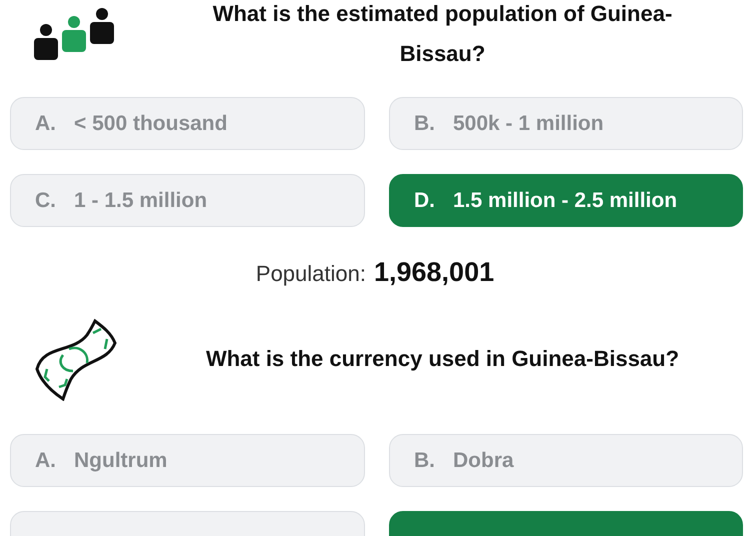  Describe the element at coordinates (566, 123) in the screenshot. I see `answer-option: B. 500k - 1 million` at that location.